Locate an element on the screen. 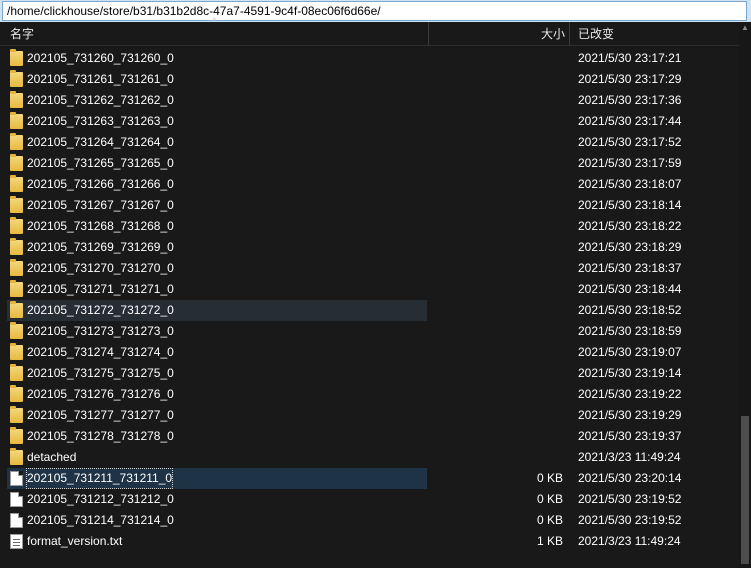 The image size is (751, 568). list-item: 202105_731265_731265_0 2021/5/30 23:17:59 is located at coordinates (369, 163).